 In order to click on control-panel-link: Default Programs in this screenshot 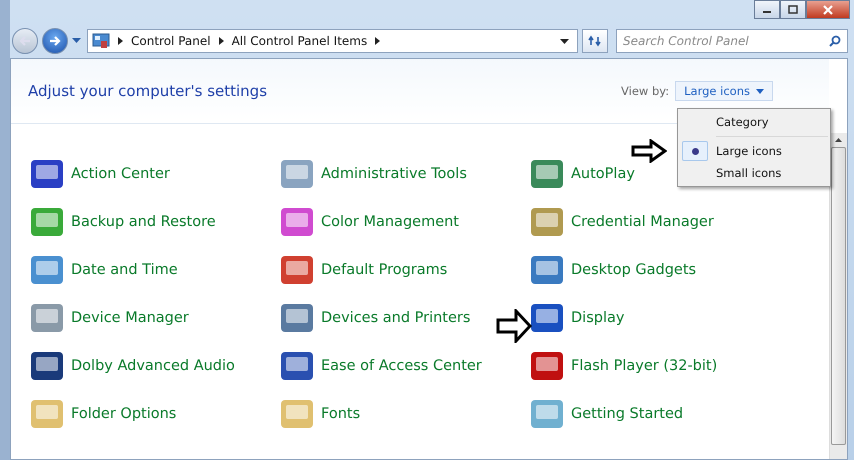, I will do `click(384, 270)`.